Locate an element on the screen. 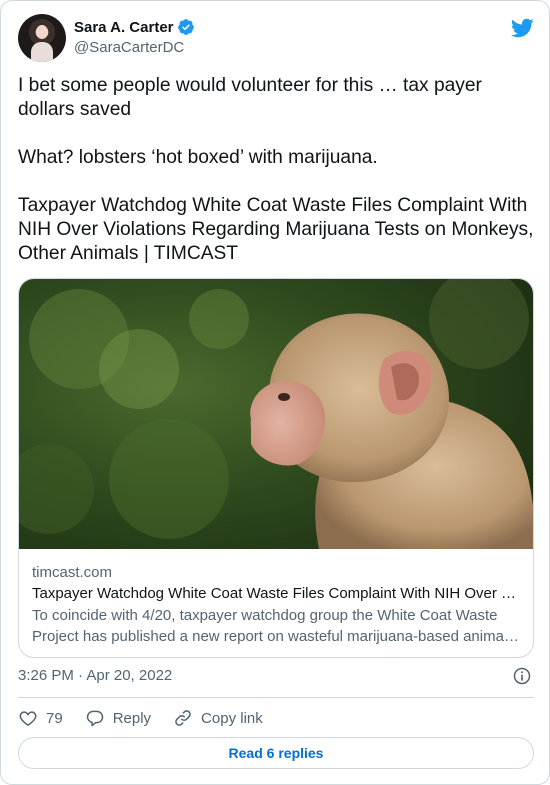  like-button: 79 is located at coordinates (40, 718).